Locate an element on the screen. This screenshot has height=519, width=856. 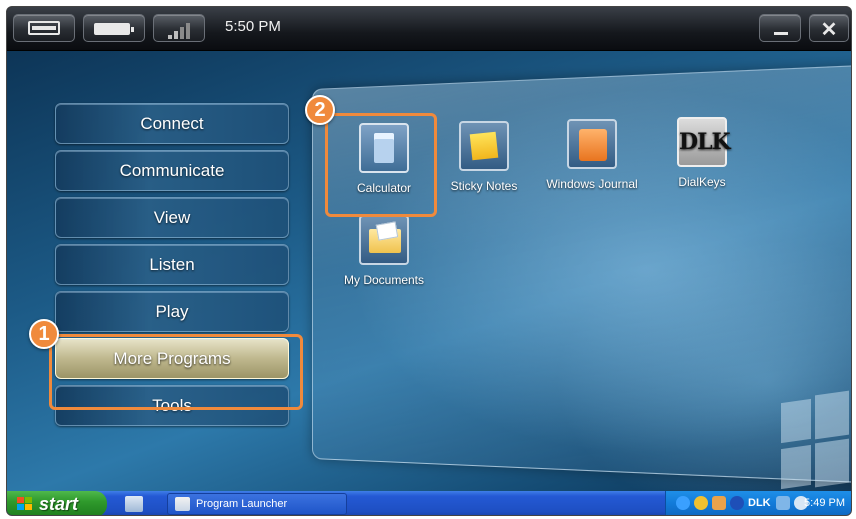
menu-item-communicate: Communicate is located at coordinates (172, 170).